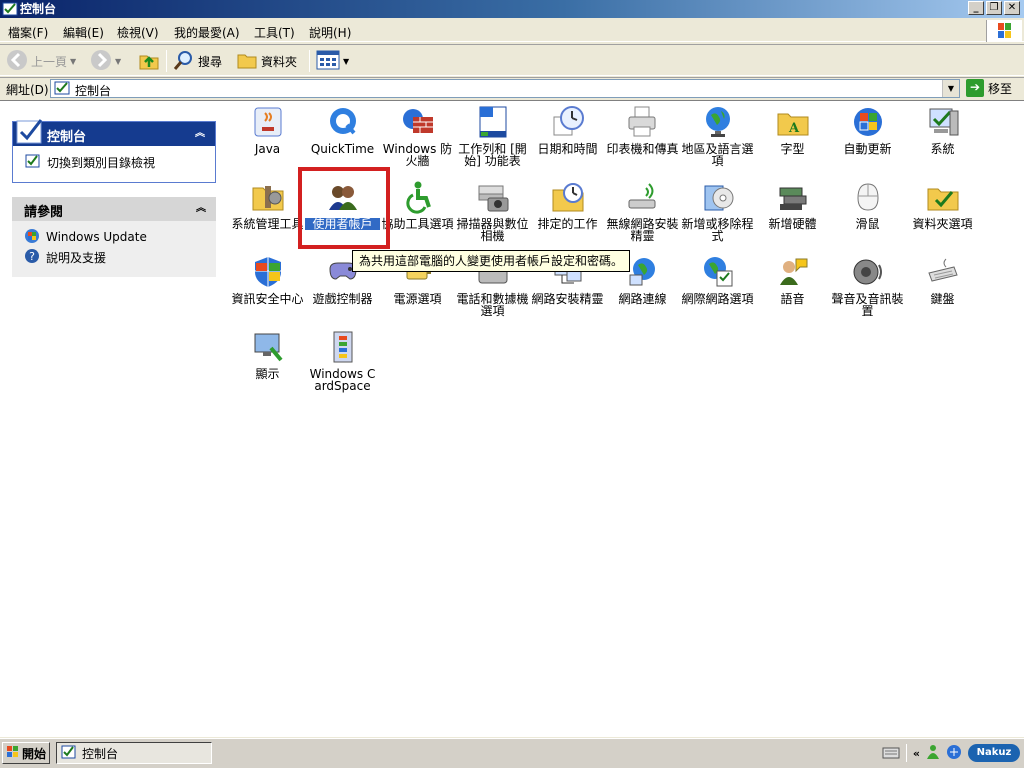 The width and height of the screenshot is (1024, 768). I want to click on go-label: 移至, so click(1000, 88).